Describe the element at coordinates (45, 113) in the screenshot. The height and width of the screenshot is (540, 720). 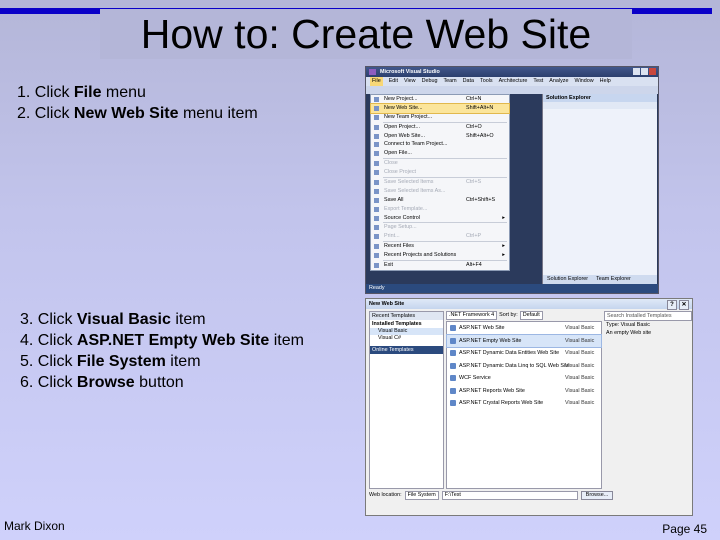
I see `step-text: 2. Click` at that location.